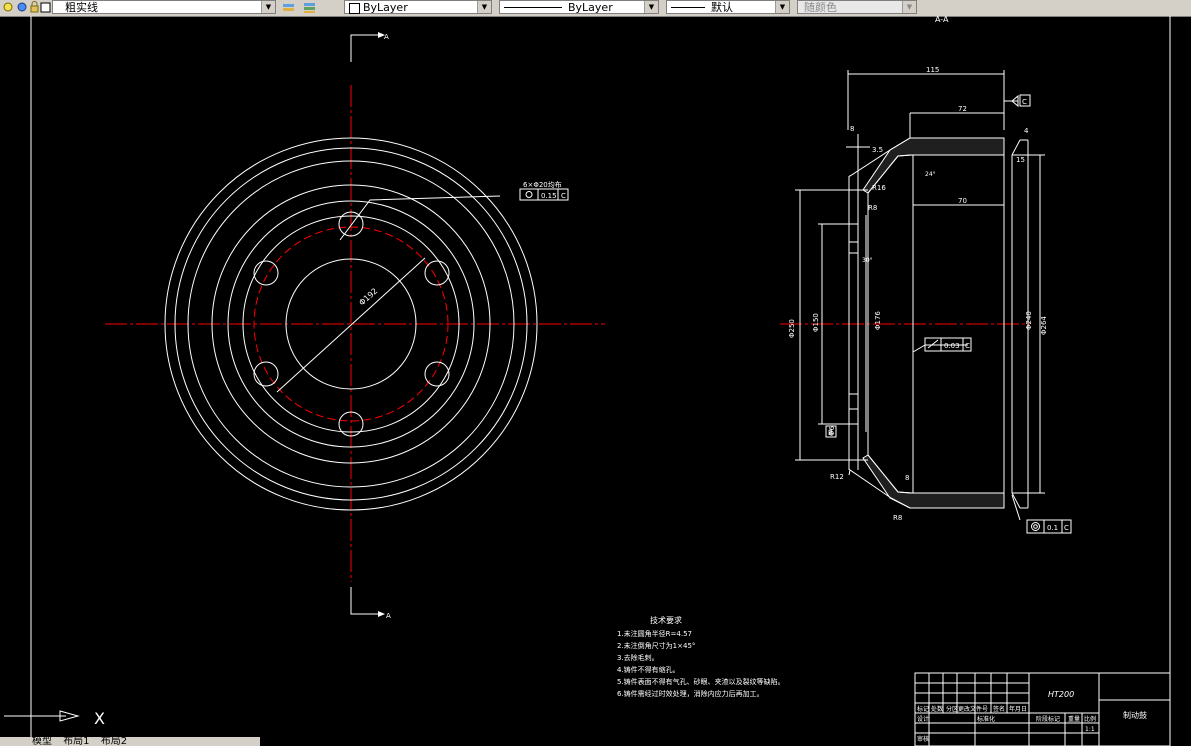  What do you see at coordinates (81, 7) in the screenshot?
I see `layer-name: 粗实线` at bounding box center [81, 7].